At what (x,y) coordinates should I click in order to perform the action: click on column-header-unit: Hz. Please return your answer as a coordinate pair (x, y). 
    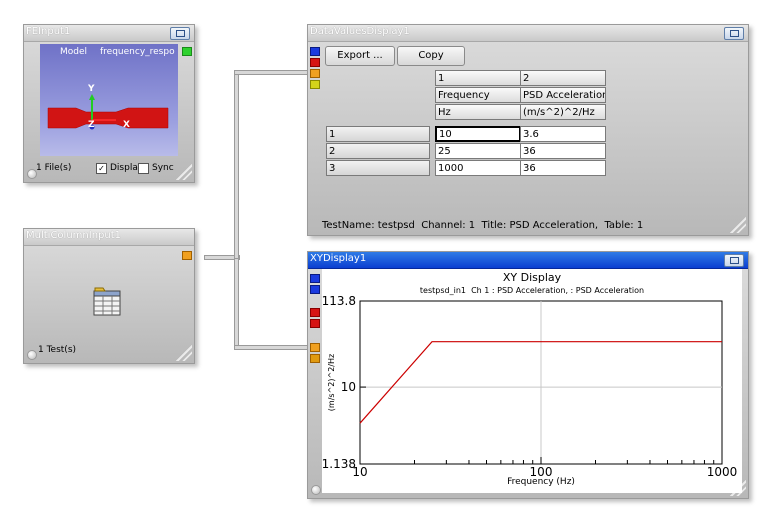
    Looking at the image, I should click on (478, 112).